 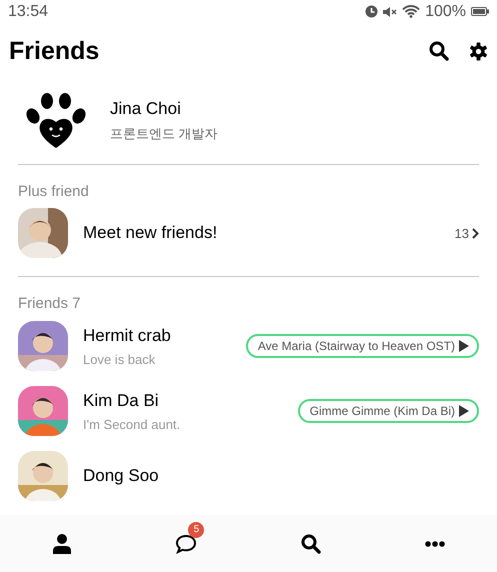 What do you see at coordinates (56, 121) in the screenshot?
I see `paw-logo-icon` at bounding box center [56, 121].